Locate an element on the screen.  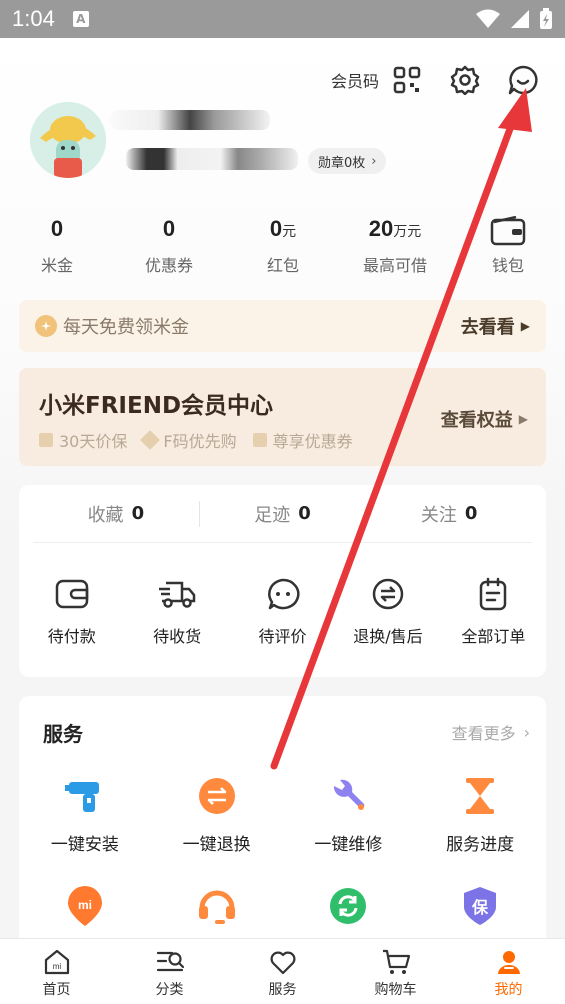
mi-pin-icon: mi is located at coordinates (85, 906).